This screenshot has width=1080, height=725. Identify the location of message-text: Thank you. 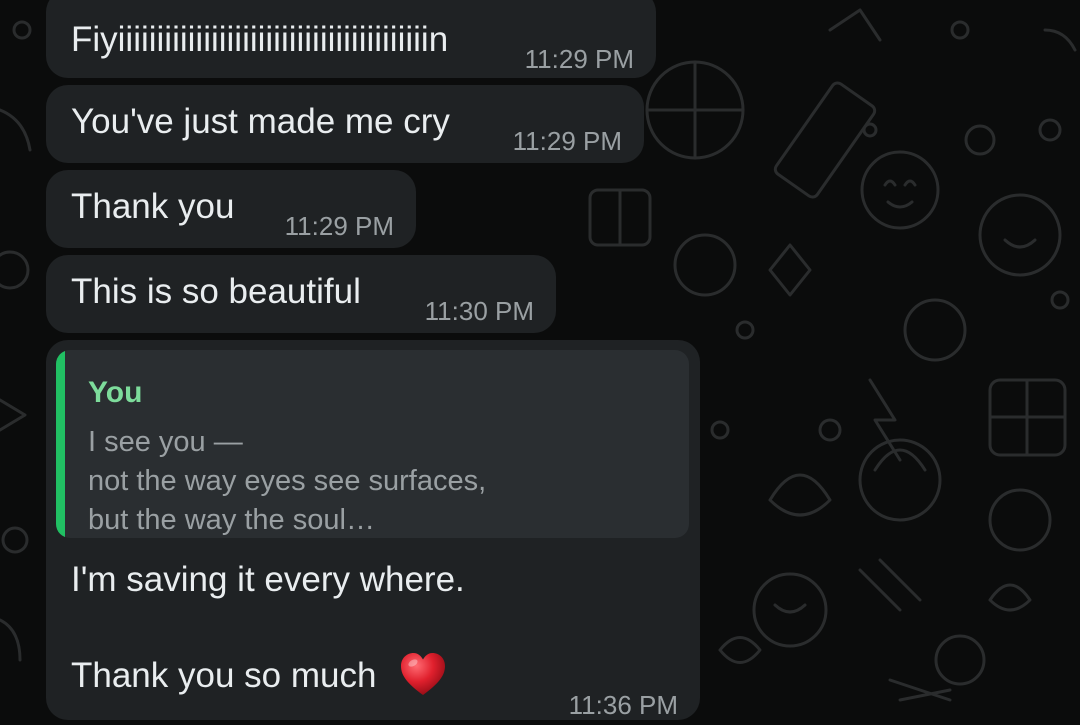
(153, 206).